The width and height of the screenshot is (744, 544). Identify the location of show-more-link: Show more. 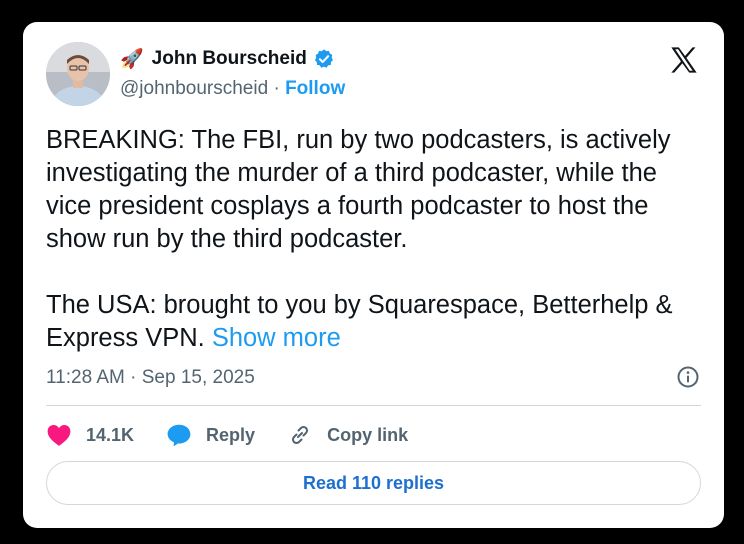
(276, 338).